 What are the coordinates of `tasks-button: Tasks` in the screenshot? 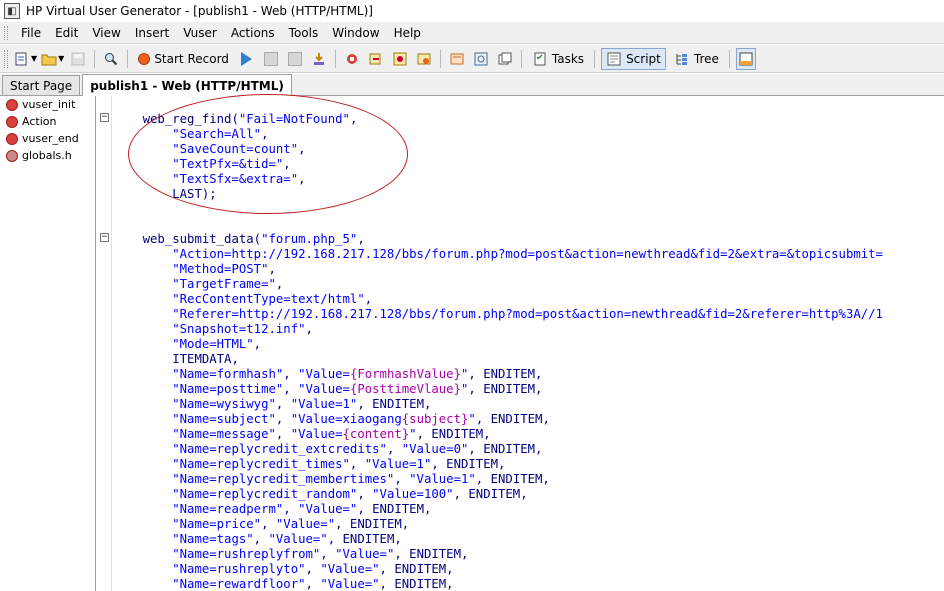 It's located at (558, 59).